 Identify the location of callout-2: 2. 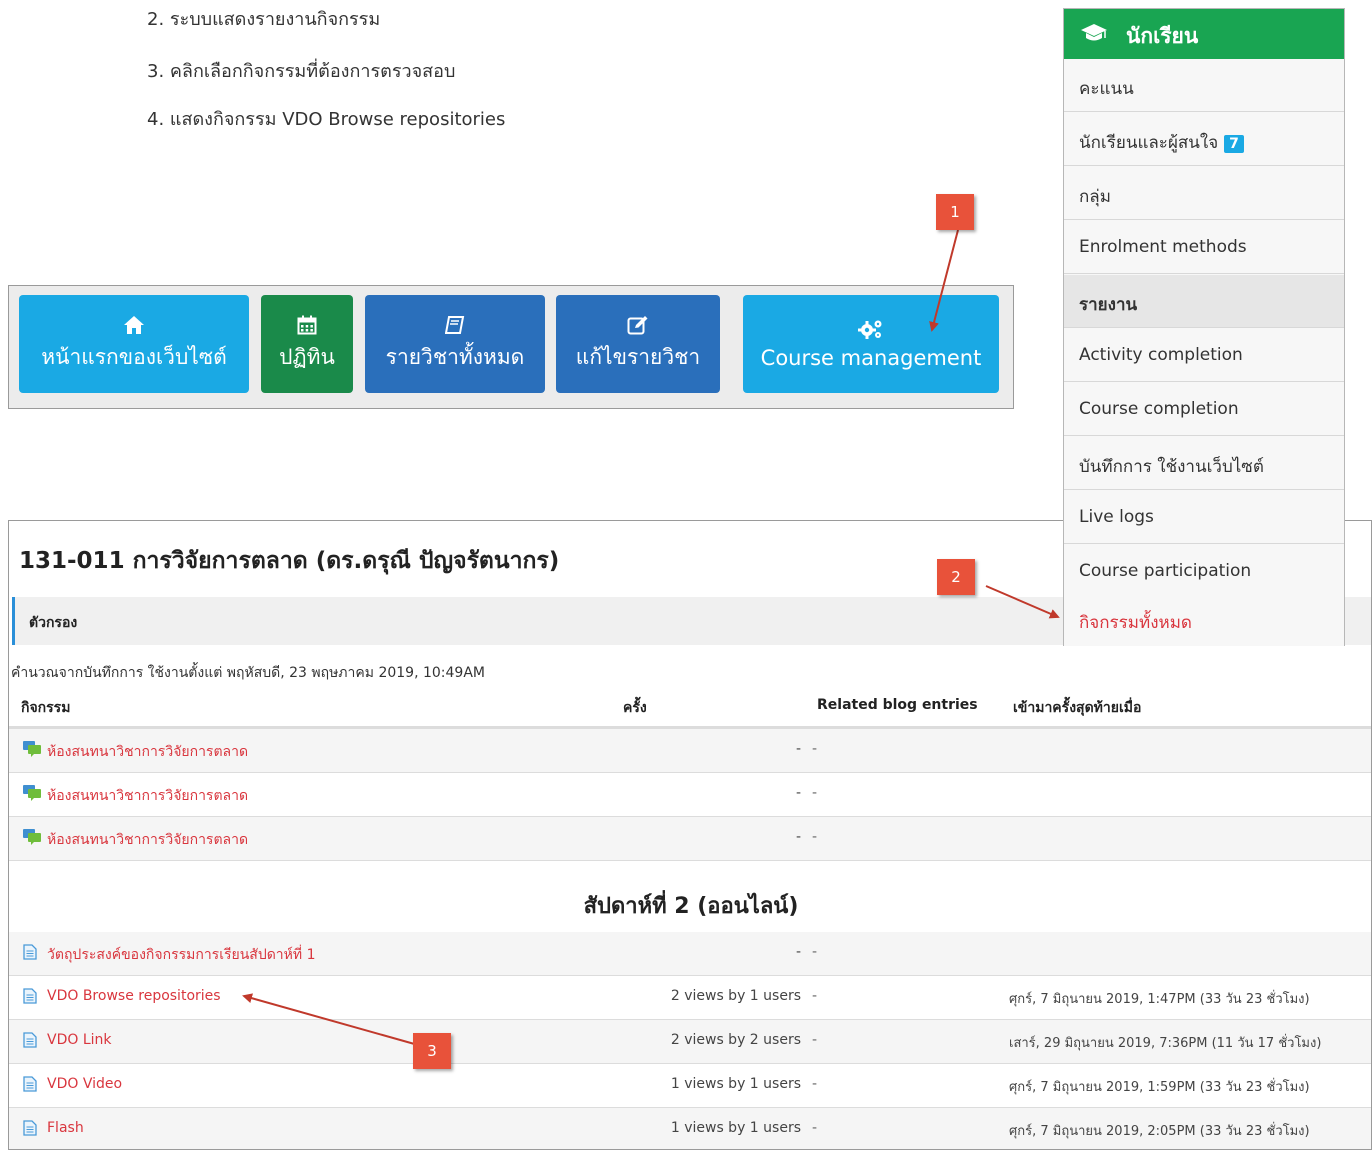
(956, 577).